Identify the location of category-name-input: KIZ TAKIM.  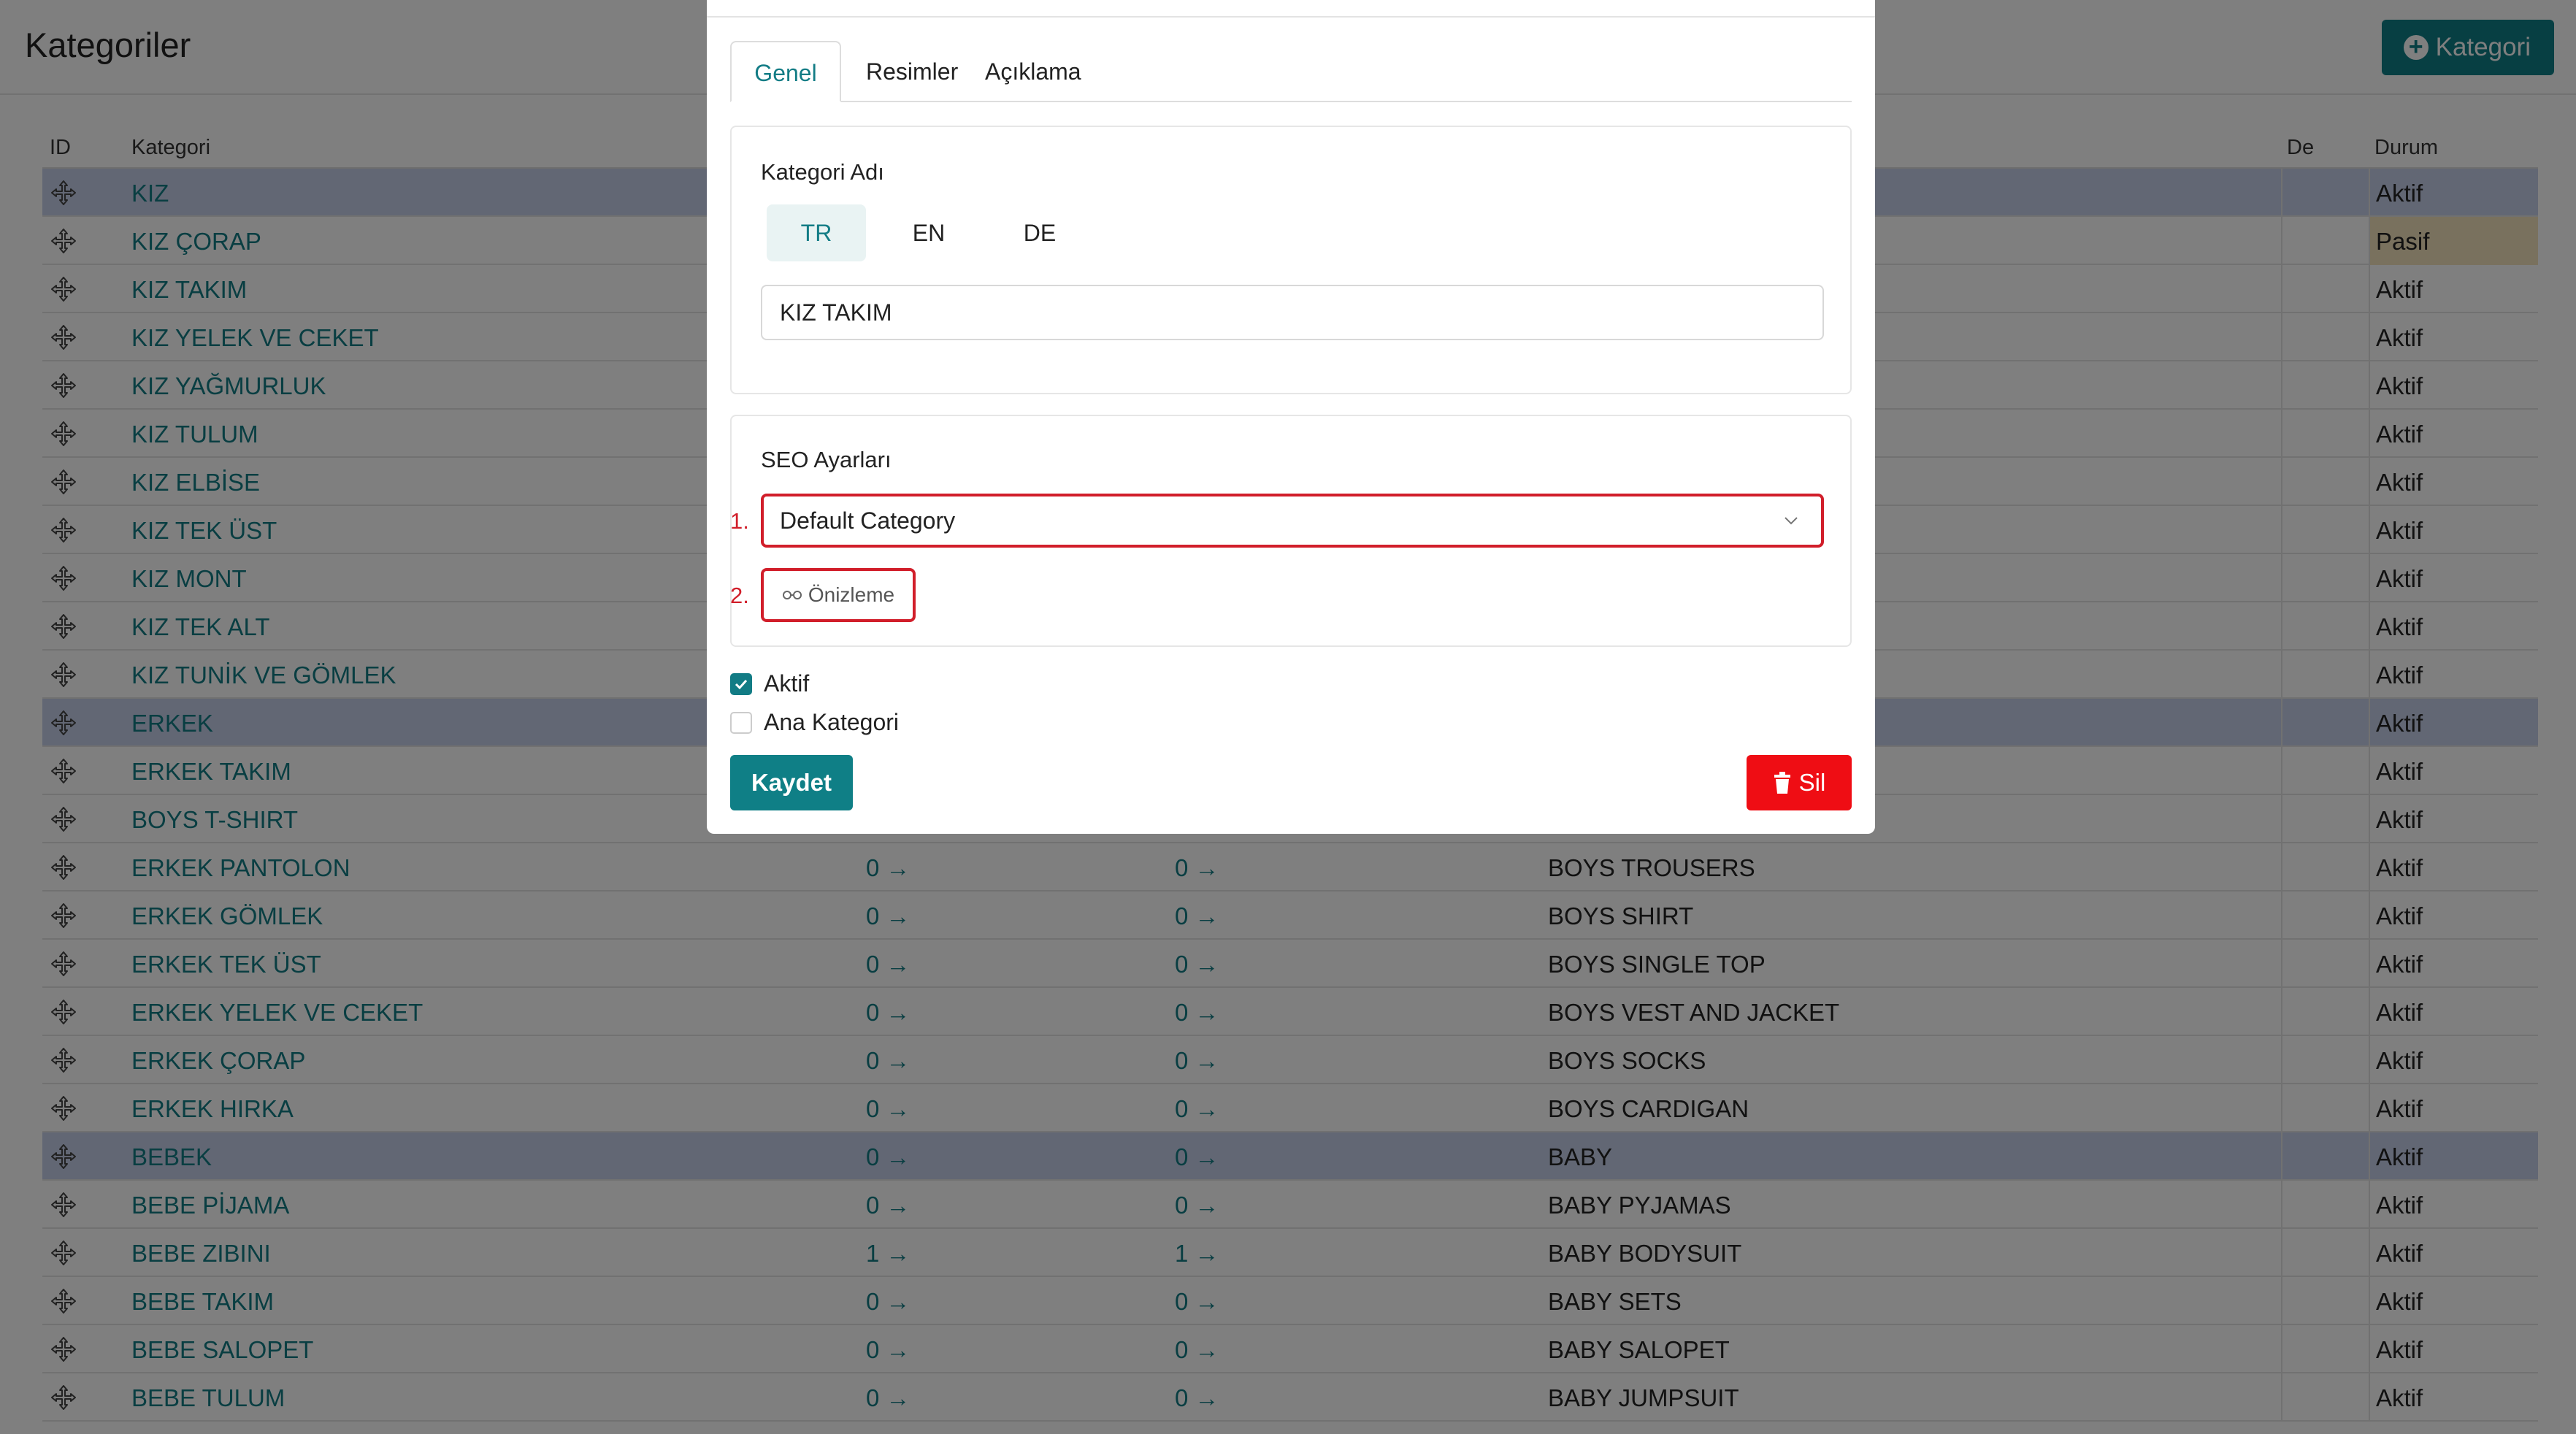
(1292, 312).